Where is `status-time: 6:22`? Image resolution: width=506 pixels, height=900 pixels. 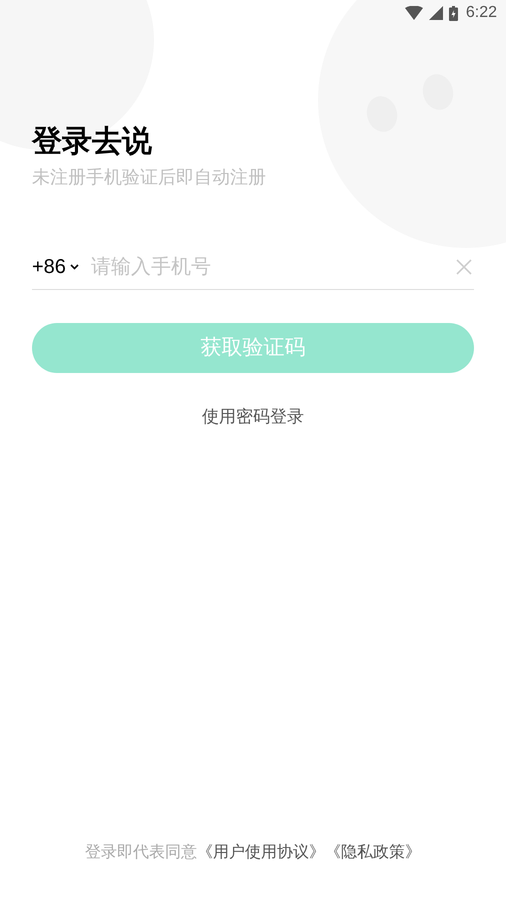 status-time: 6:22 is located at coordinates (481, 13).